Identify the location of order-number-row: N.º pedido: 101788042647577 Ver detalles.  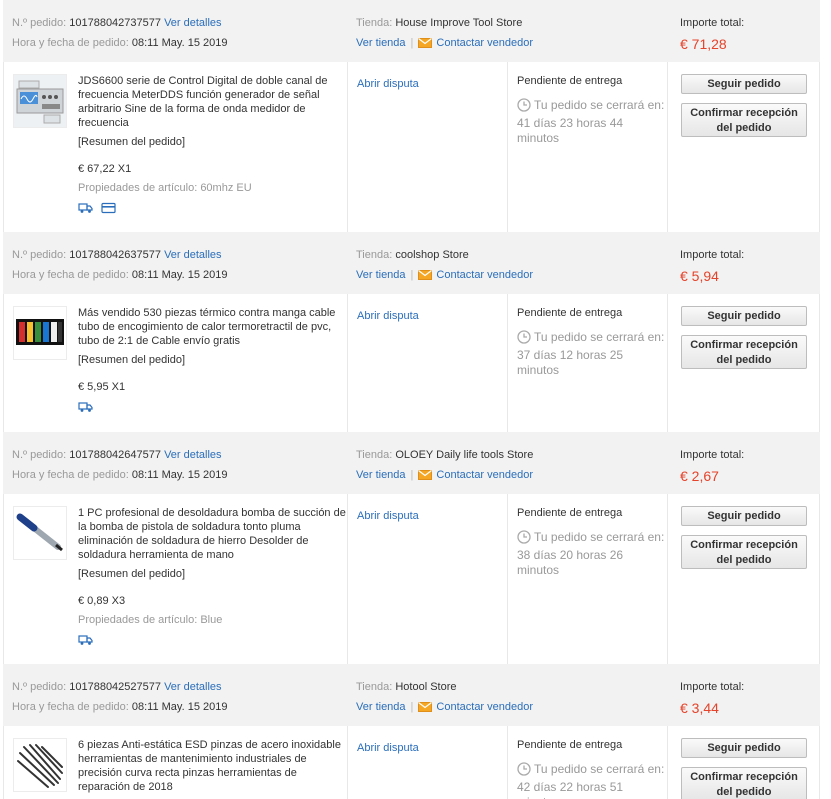
(119, 455).